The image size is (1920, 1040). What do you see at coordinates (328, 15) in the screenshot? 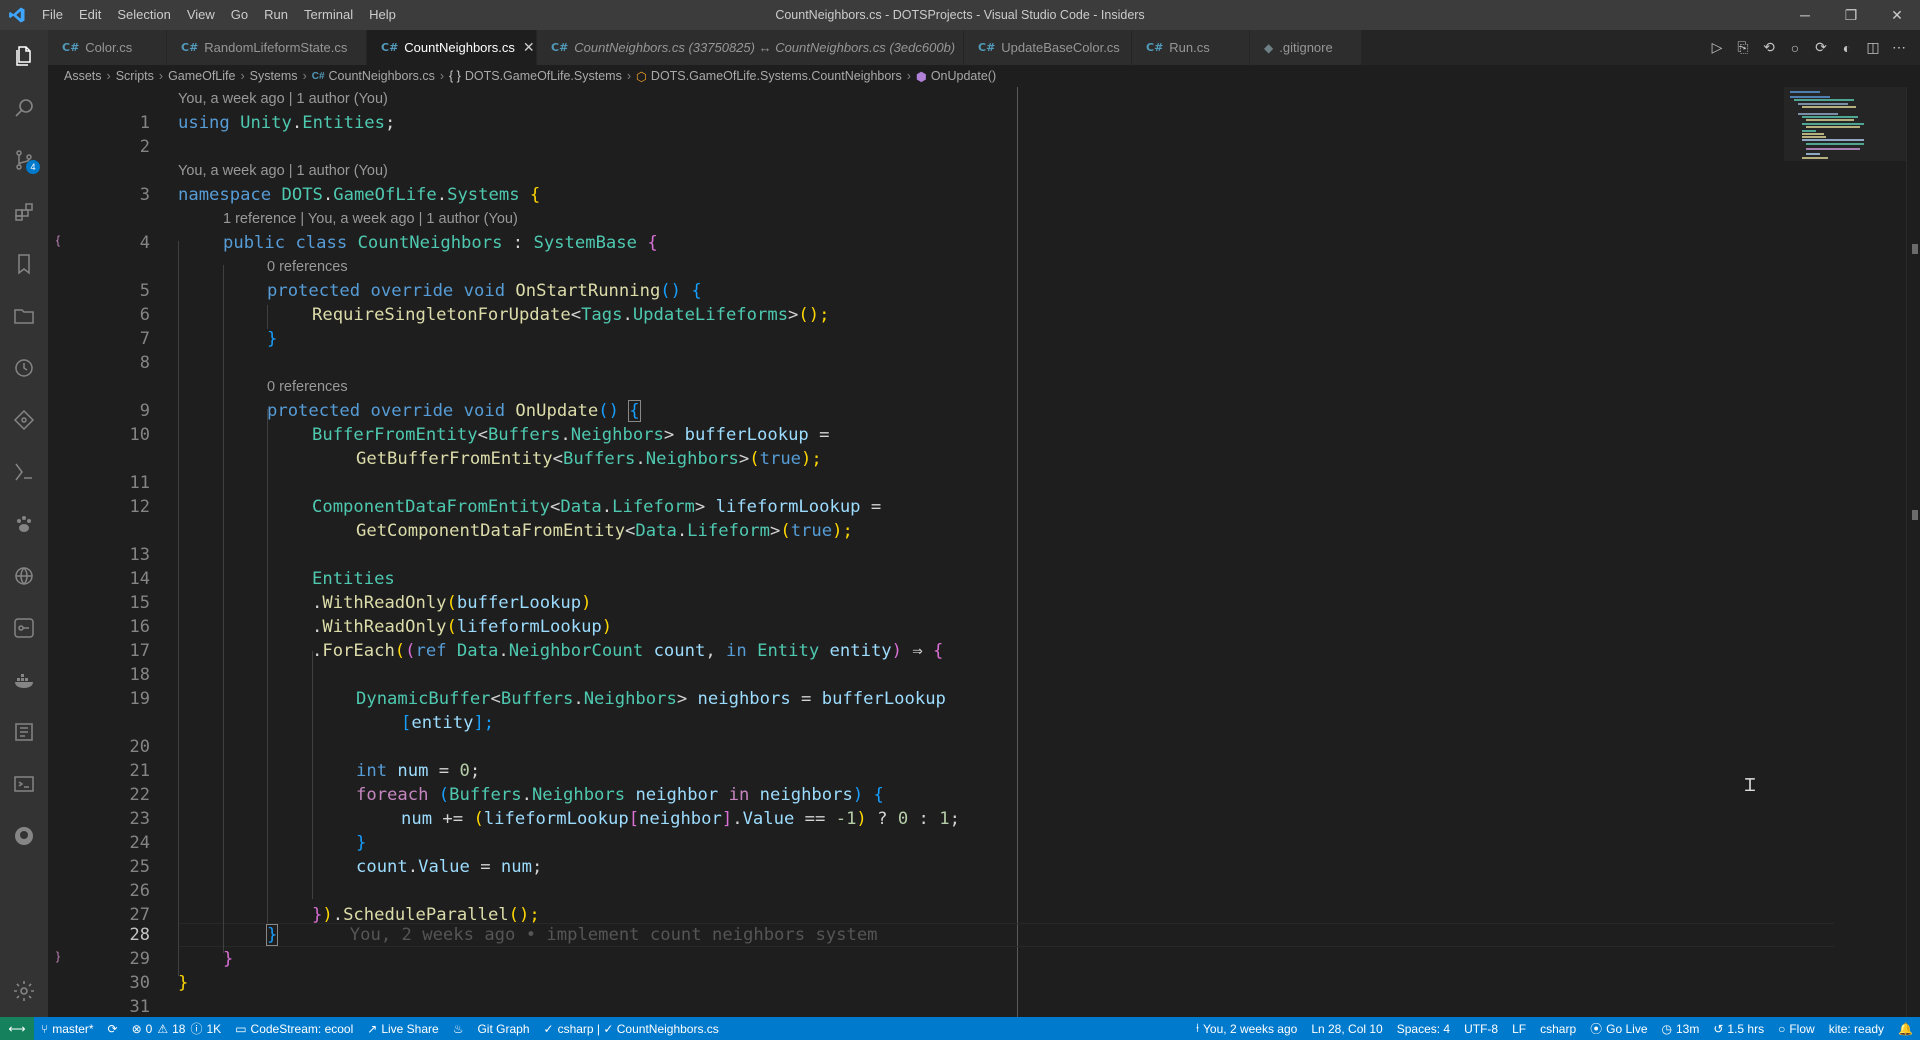
I see `menu-terminal: Terminal` at bounding box center [328, 15].